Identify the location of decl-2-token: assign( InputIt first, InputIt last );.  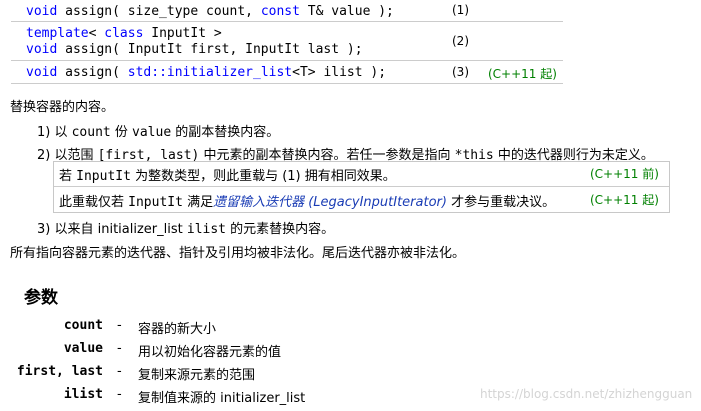
(210, 49).